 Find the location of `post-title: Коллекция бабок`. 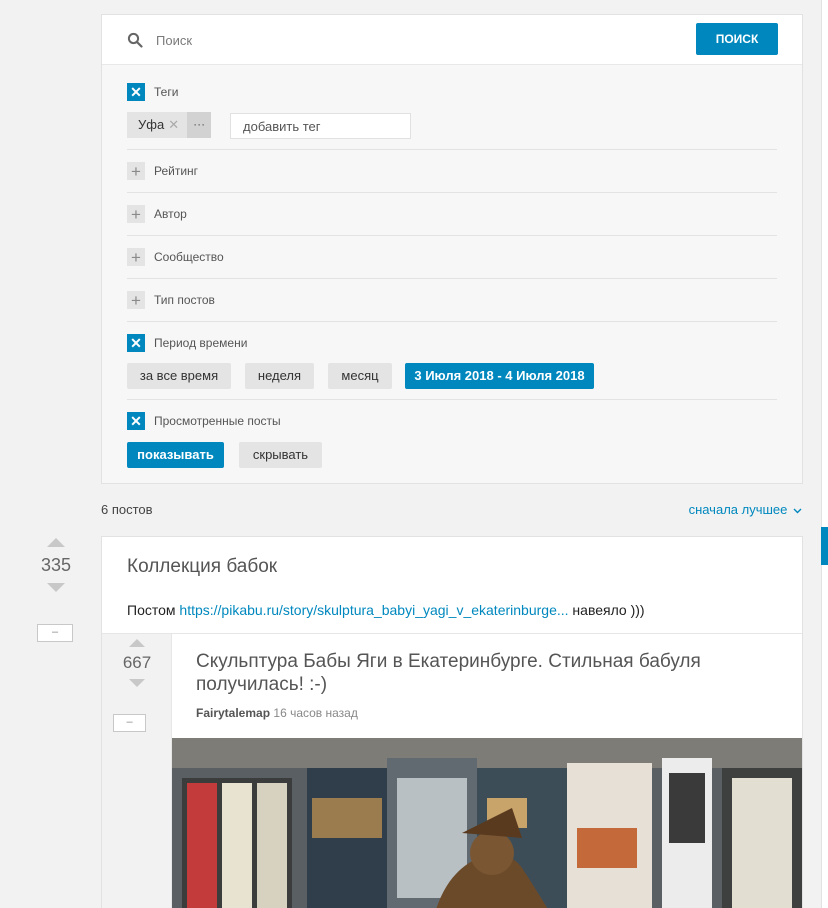

post-title: Коллекция бабок is located at coordinates (202, 567).